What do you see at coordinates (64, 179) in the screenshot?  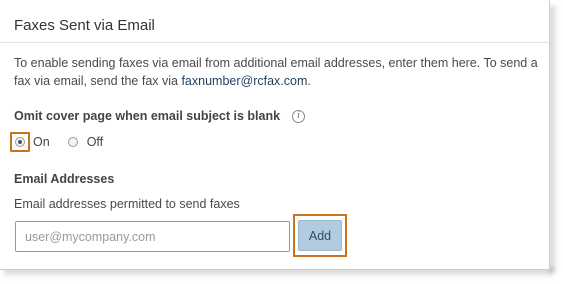 I see `email-addresses-heading: Email Addresses` at bounding box center [64, 179].